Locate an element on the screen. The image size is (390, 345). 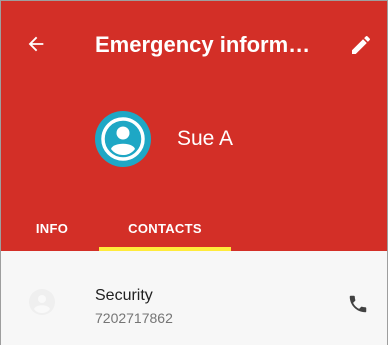
back-button is located at coordinates (36, 44).